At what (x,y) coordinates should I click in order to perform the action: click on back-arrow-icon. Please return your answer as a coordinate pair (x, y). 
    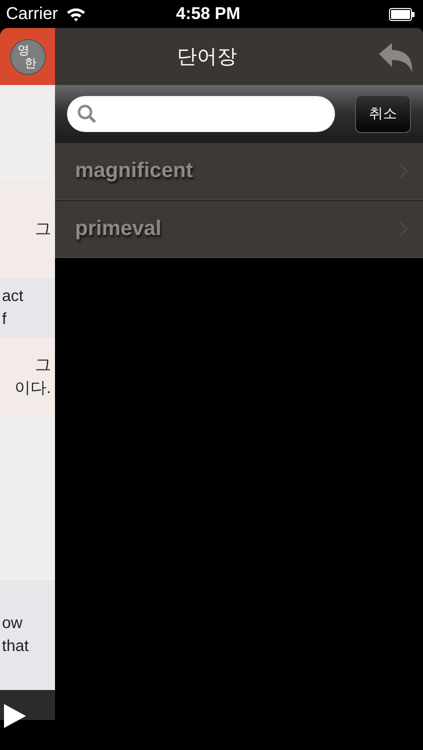
    Looking at the image, I should click on (396, 57).